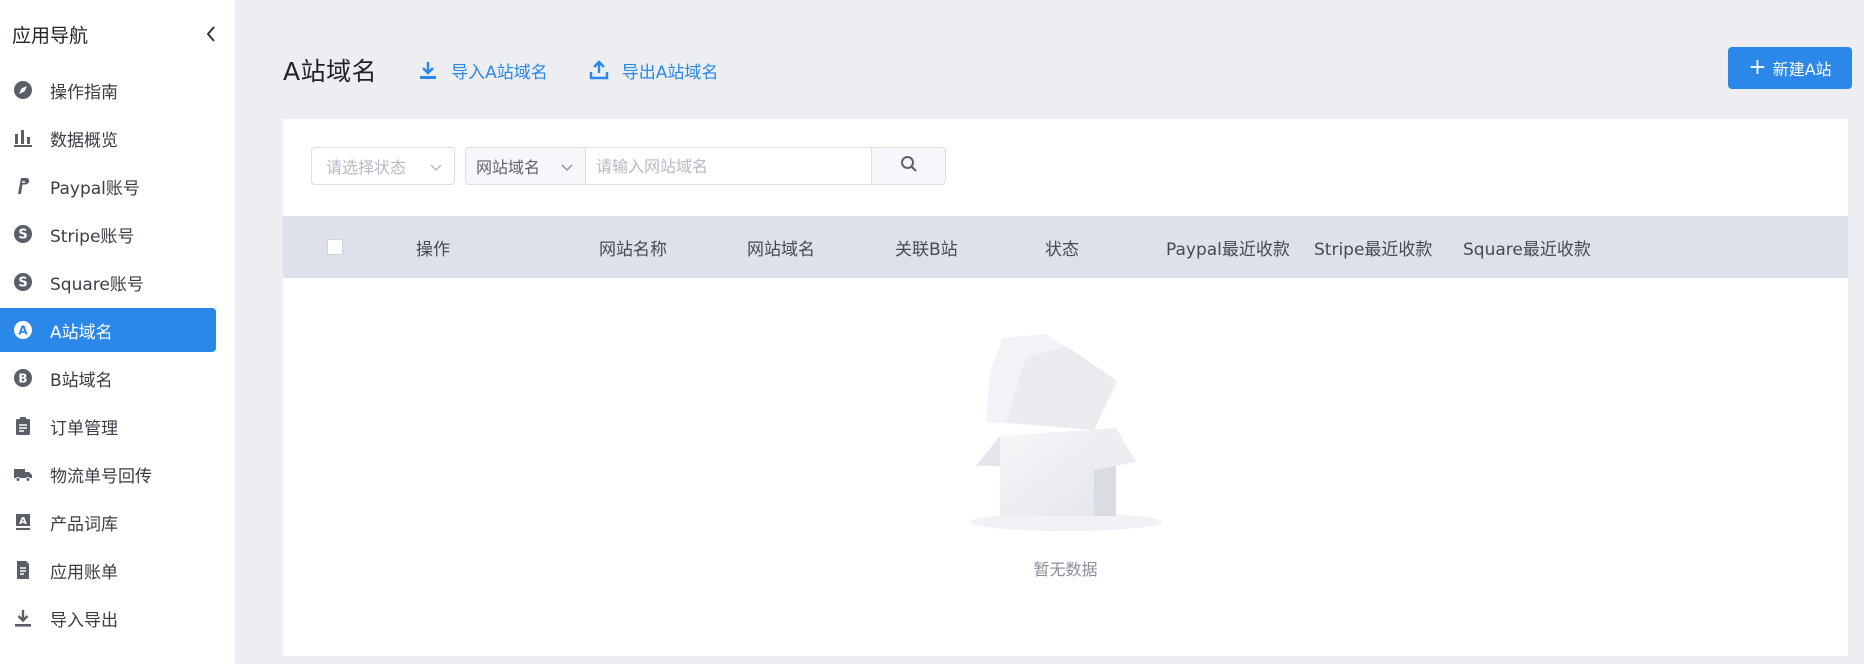  I want to click on status-select: 请选择状态, so click(383, 166).